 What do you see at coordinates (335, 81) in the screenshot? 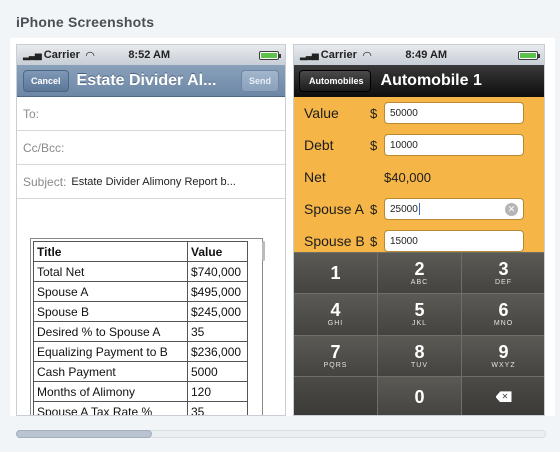
I see `back-button-automobiles: Automobiles` at bounding box center [335, 81].